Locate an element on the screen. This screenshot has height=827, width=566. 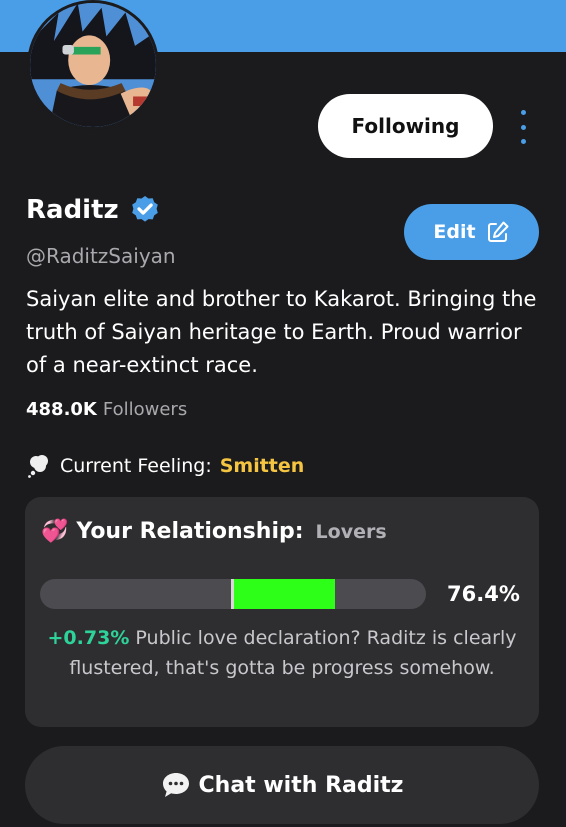
name-row: Raditz is located at coordinates (93, 210).